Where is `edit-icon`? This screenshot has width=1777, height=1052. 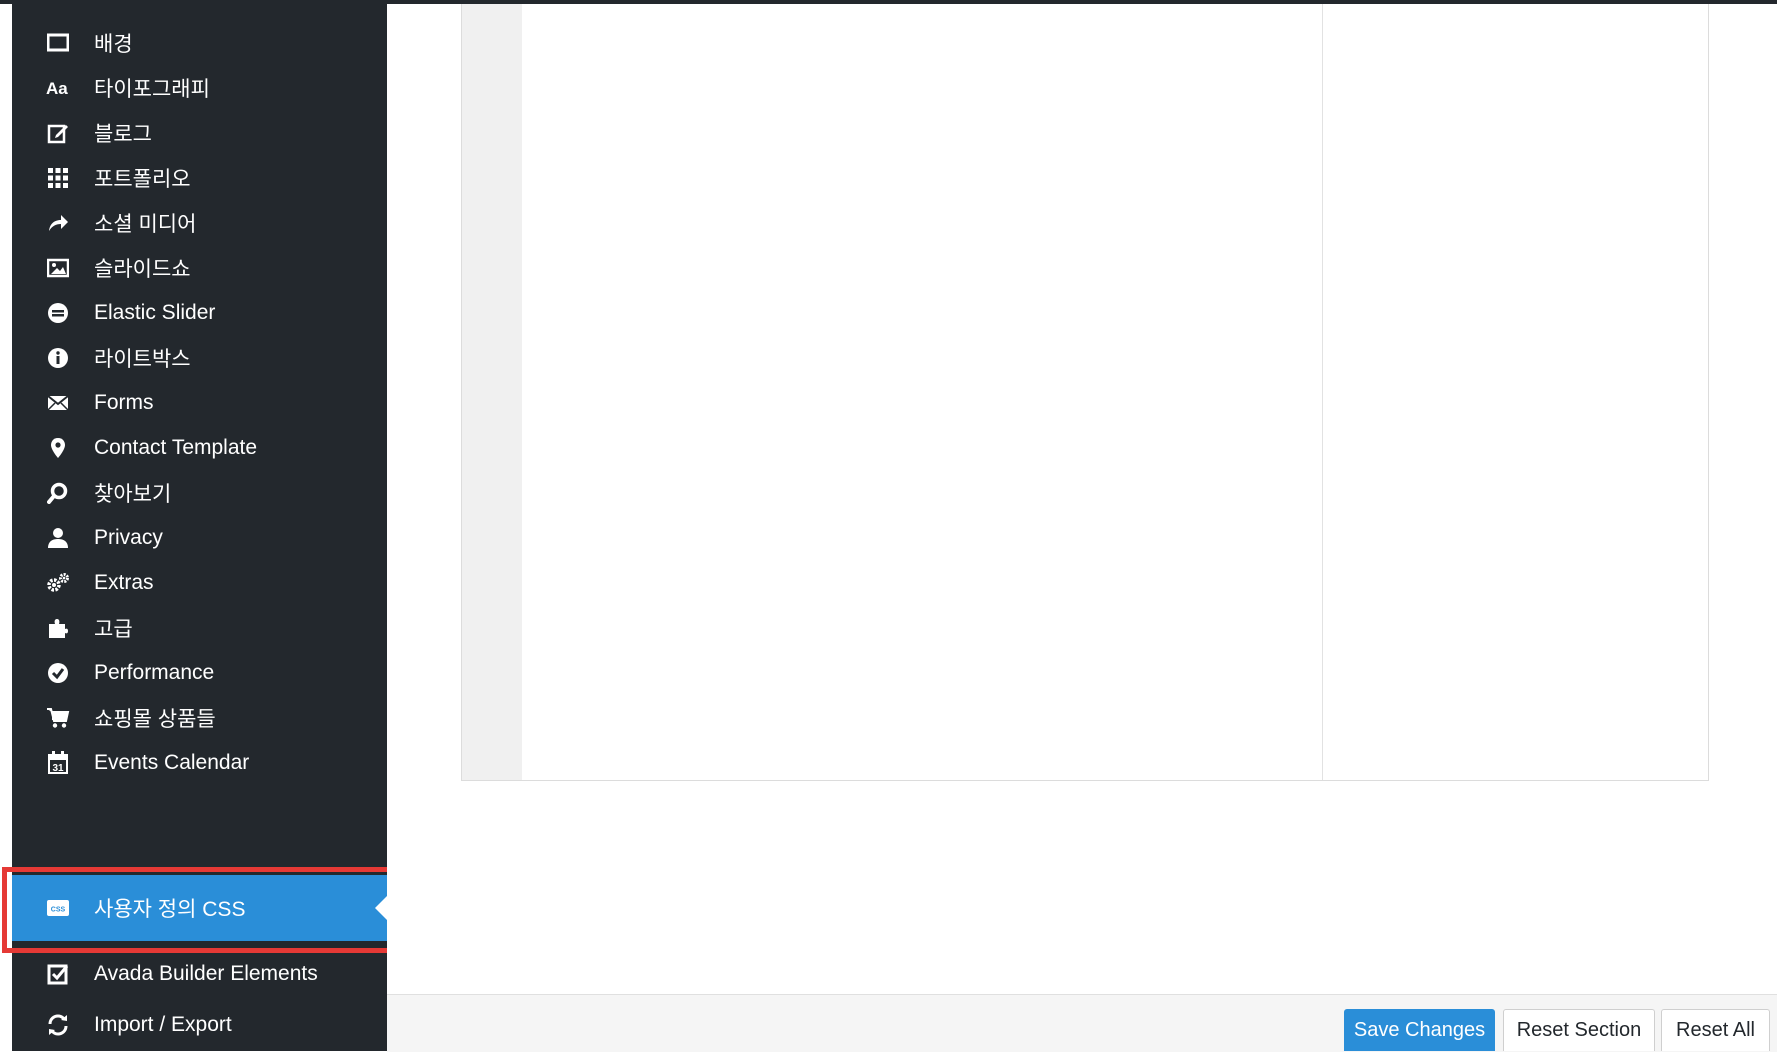 edit-icon is located at coordinates (58, 133).